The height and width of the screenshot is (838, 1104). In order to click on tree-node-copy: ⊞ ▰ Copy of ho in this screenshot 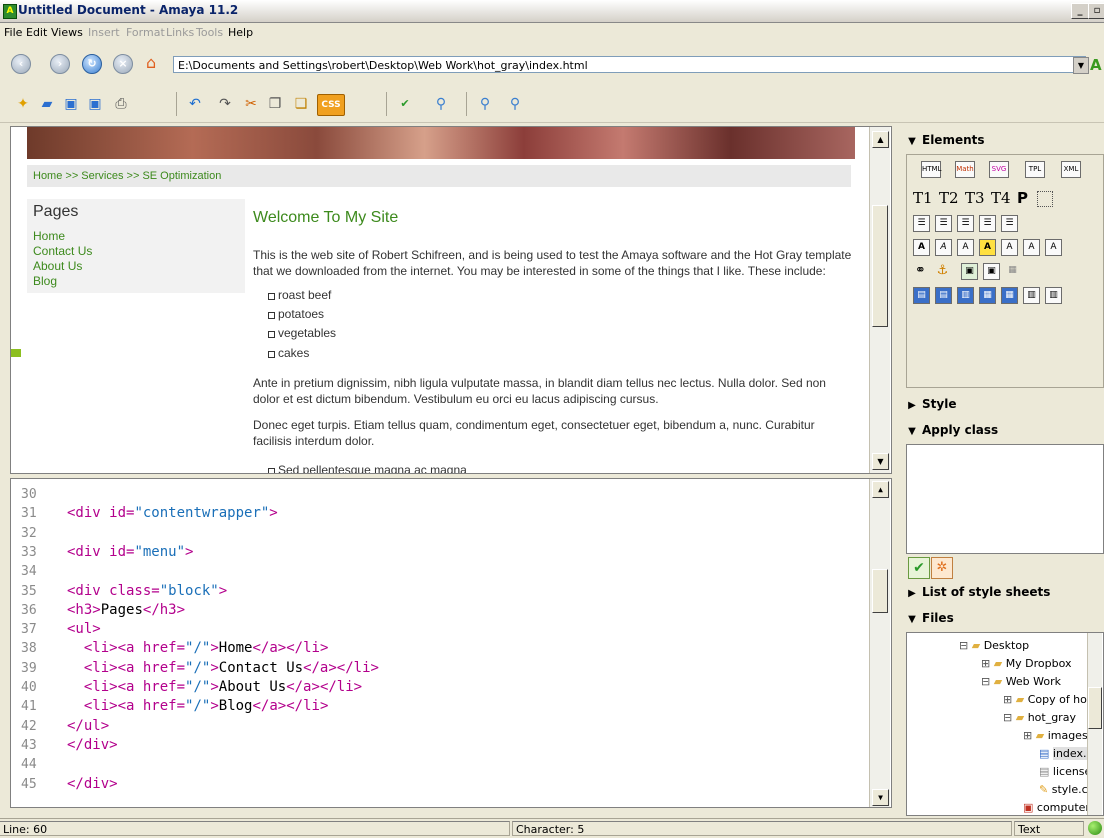, I will do `click(1045, 699)`.